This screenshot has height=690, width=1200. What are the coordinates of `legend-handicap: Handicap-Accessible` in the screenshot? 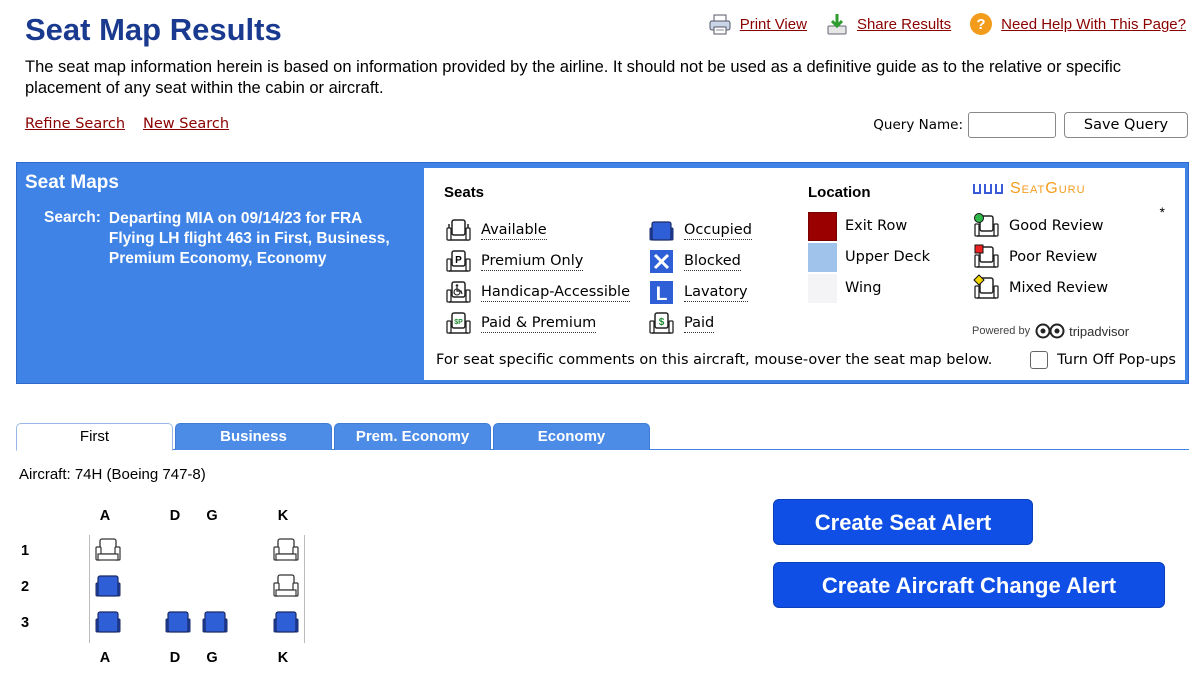 It's located at (537, 292).